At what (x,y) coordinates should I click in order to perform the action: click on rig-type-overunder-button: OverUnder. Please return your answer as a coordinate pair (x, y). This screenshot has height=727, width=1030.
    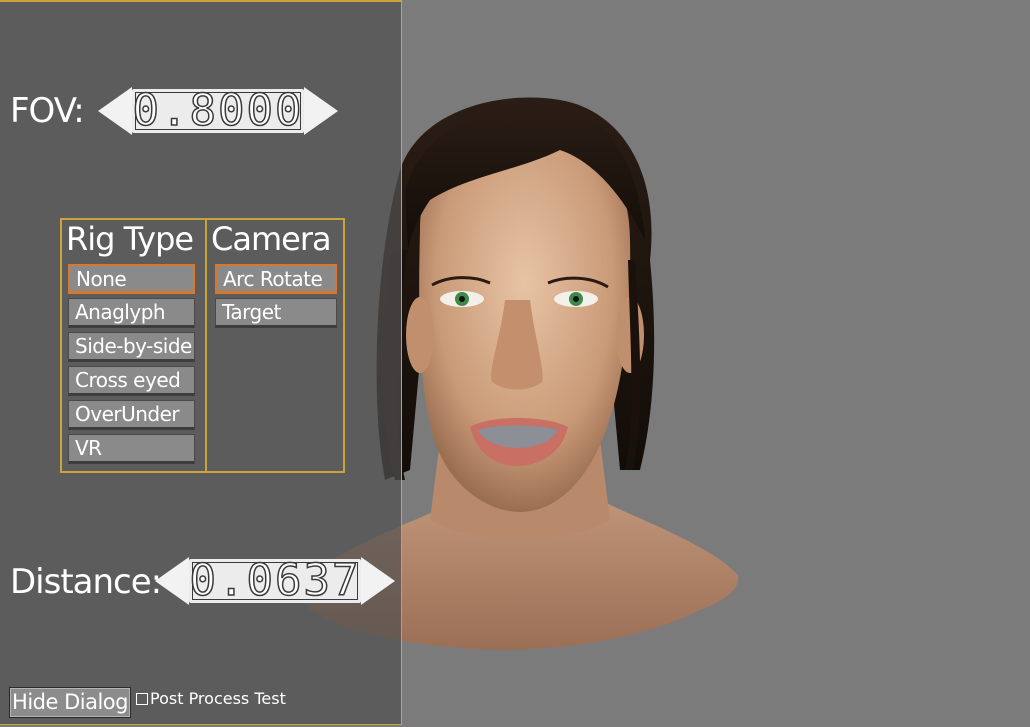
    Looking at the image, I should click on (131, 415).